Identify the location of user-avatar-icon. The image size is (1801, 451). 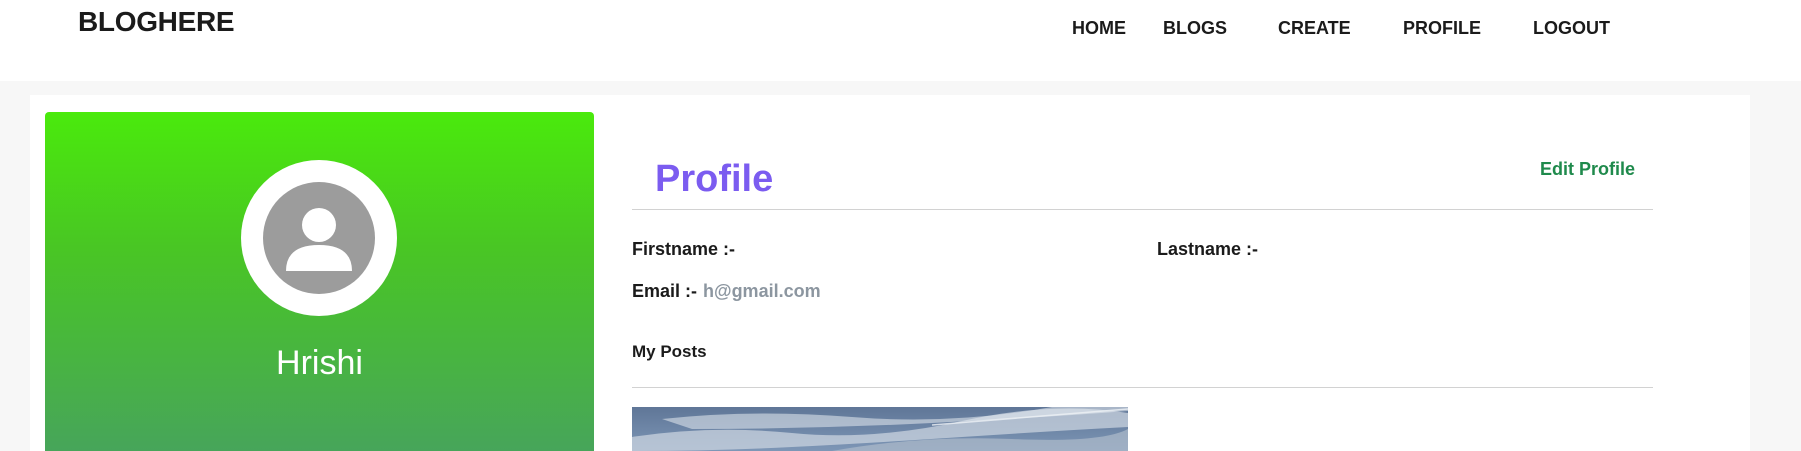
(319, 238).